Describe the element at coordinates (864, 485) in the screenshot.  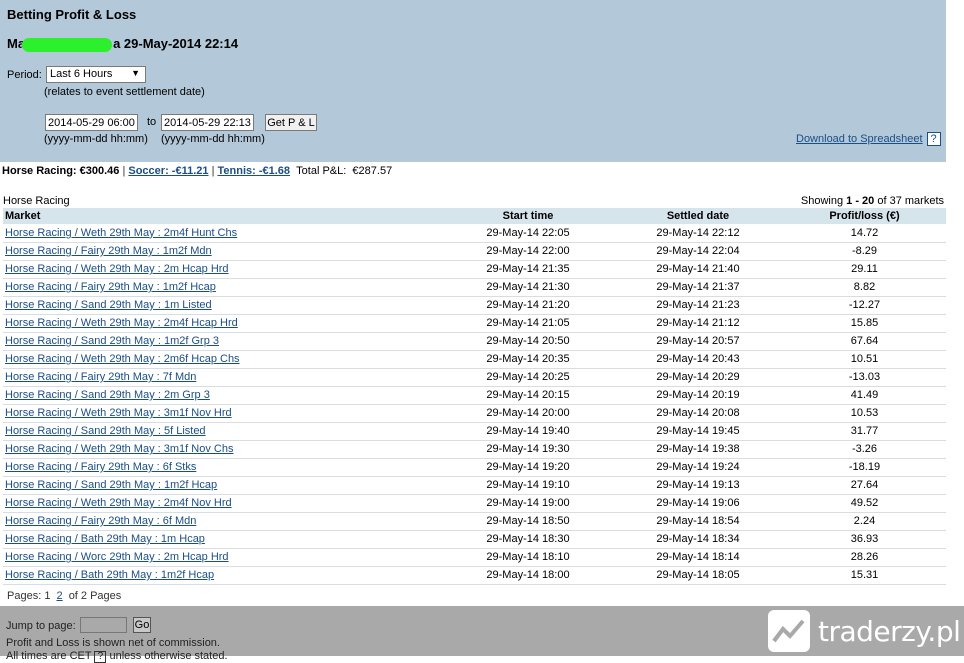
I see `profit-loss-cell: 27.64` at that location.